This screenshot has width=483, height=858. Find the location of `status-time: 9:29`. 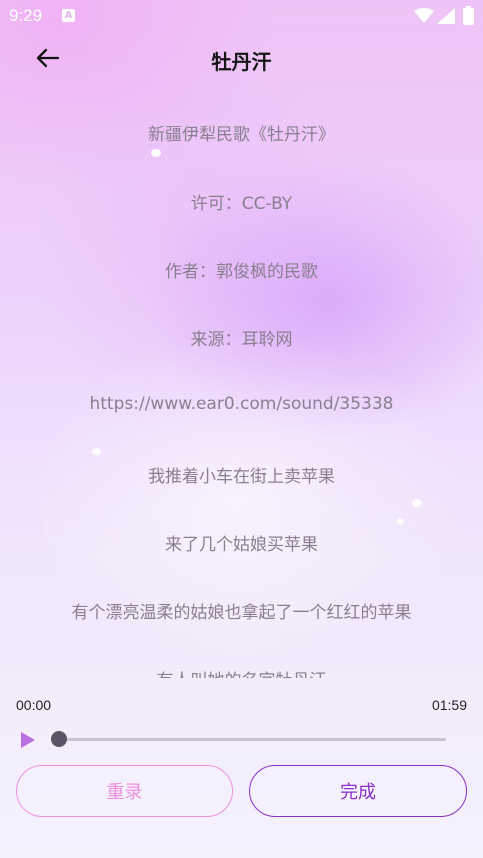

status-time: 9:29 is located at coordinates (26, 15).